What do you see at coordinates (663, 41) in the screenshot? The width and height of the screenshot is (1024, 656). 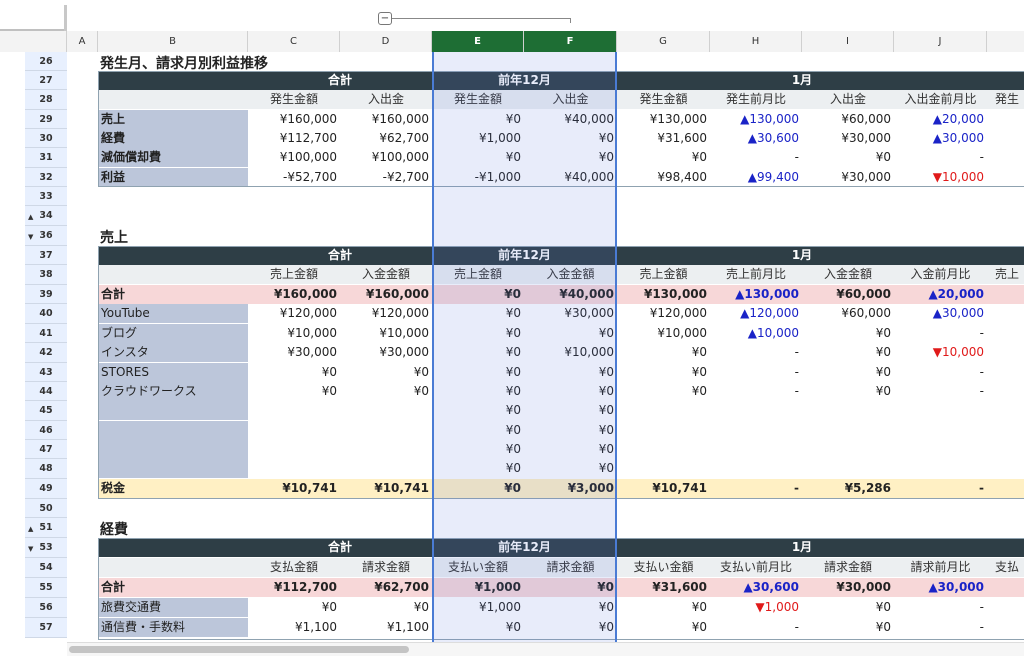 I see `column-header-g: G` at bounding box center [663, 41].